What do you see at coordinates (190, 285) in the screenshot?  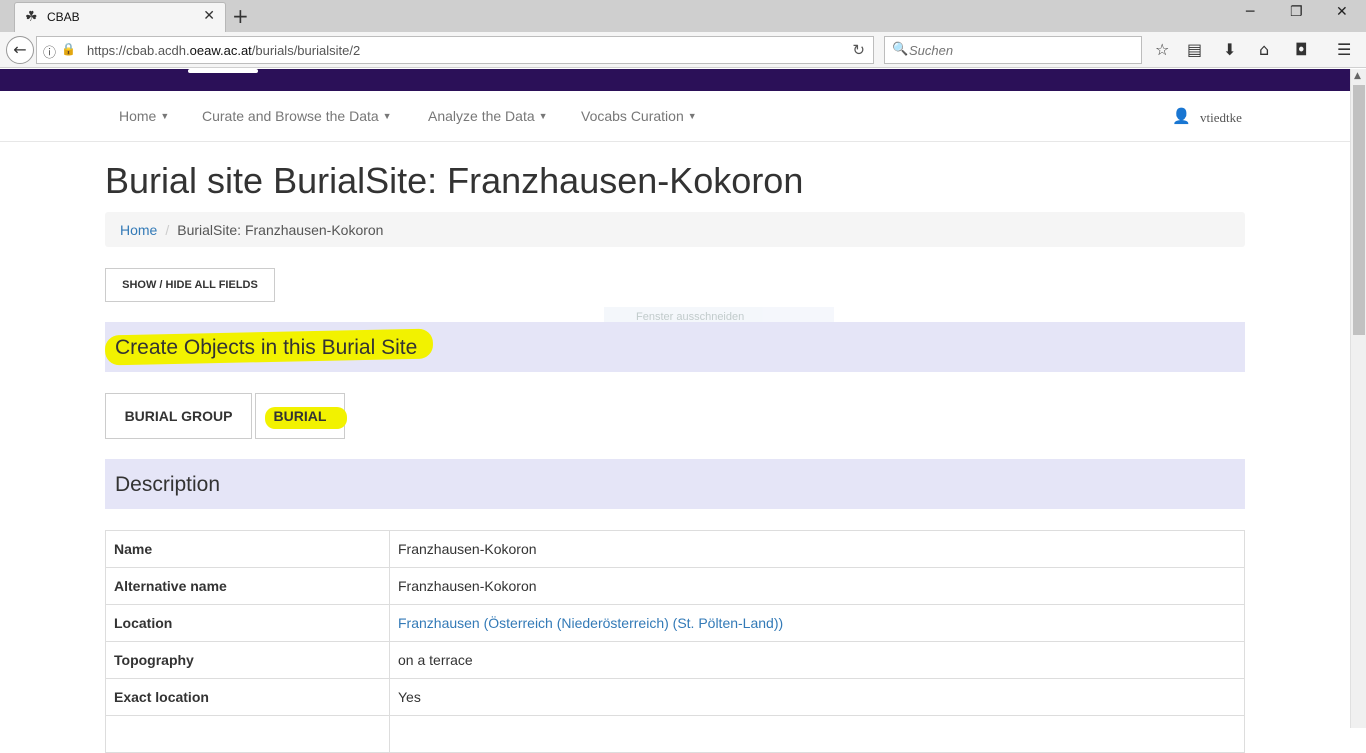 I see `show-hide-fields-button: SHOW / HIDE ALL FIELDS` at bounding box center [190, 285].